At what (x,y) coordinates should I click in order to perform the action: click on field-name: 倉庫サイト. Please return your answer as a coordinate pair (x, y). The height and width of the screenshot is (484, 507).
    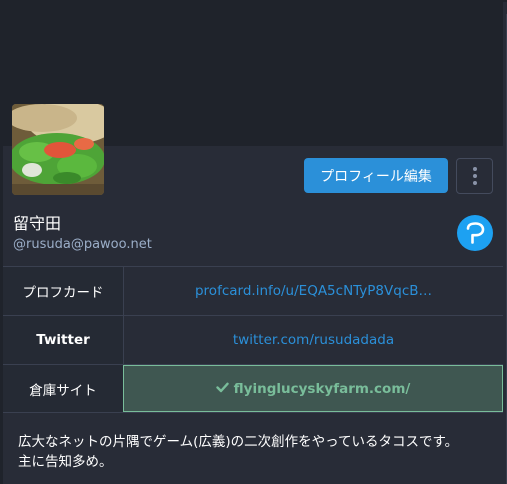
    Looking at the image, I should click on (63, 388).